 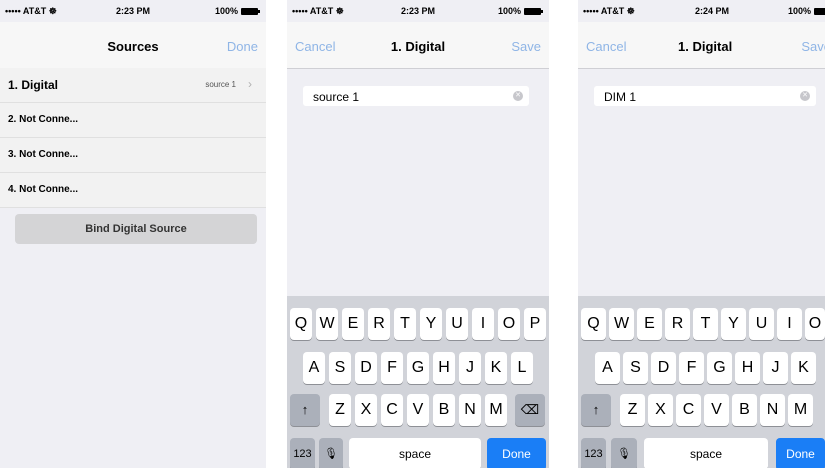 I want to click on nav-bar: Sources Done, so click(x=133, y=45).